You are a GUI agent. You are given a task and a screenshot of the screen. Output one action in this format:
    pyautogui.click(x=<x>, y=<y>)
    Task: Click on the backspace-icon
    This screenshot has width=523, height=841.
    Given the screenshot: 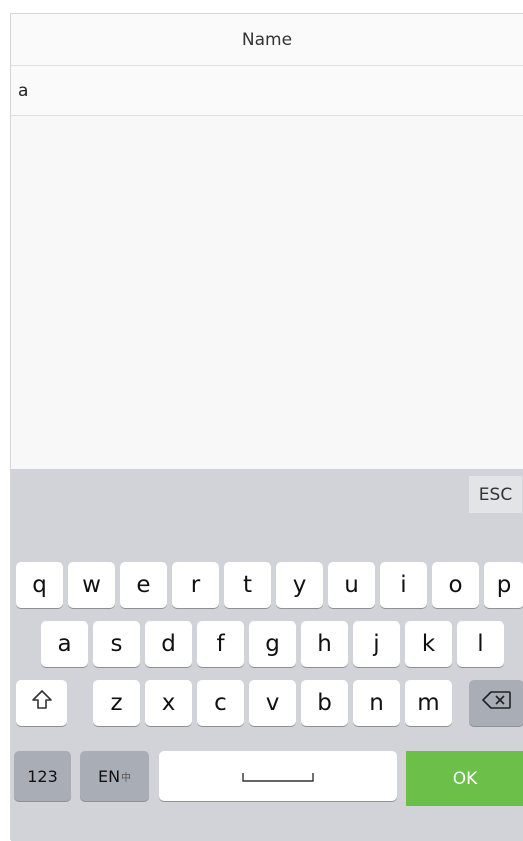 What is the action you would take?
    pyautogui.click(x=496, y=703)
    